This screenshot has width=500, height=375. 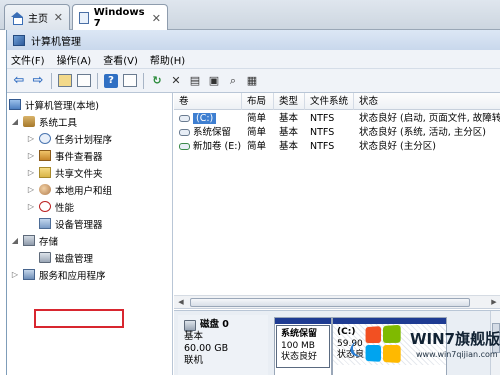 I want to click on tab-windows7-label: Windows 7, so click(x=119, y=18).